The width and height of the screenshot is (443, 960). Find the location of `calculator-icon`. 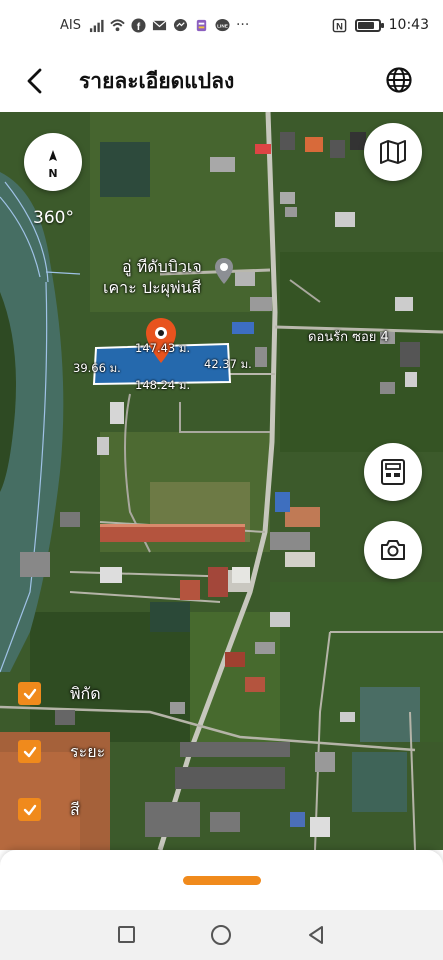

calculator-icon is located at coordinates (393, 472).